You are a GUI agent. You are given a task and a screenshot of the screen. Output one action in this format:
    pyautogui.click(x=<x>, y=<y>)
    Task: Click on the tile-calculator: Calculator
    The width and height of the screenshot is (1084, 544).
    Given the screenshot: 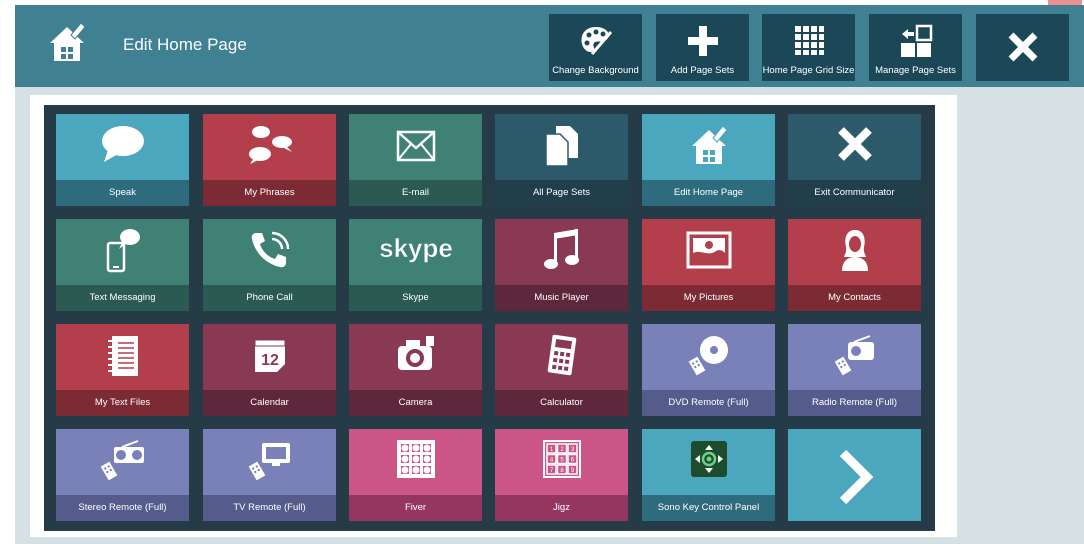 What is the action you would take?
    pyautogui.click(x=561, y=370)
    